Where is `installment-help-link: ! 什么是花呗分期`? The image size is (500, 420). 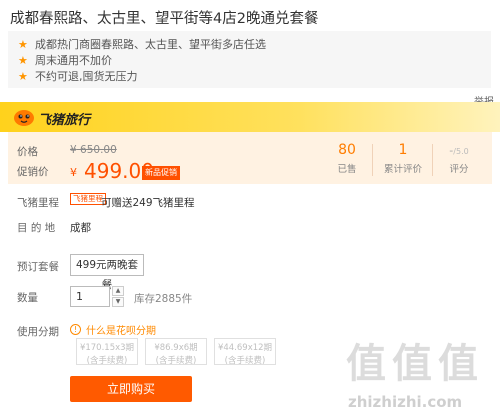
installment-help-link: ! 什么是花呗分期 is located at coordinates (113, 329).